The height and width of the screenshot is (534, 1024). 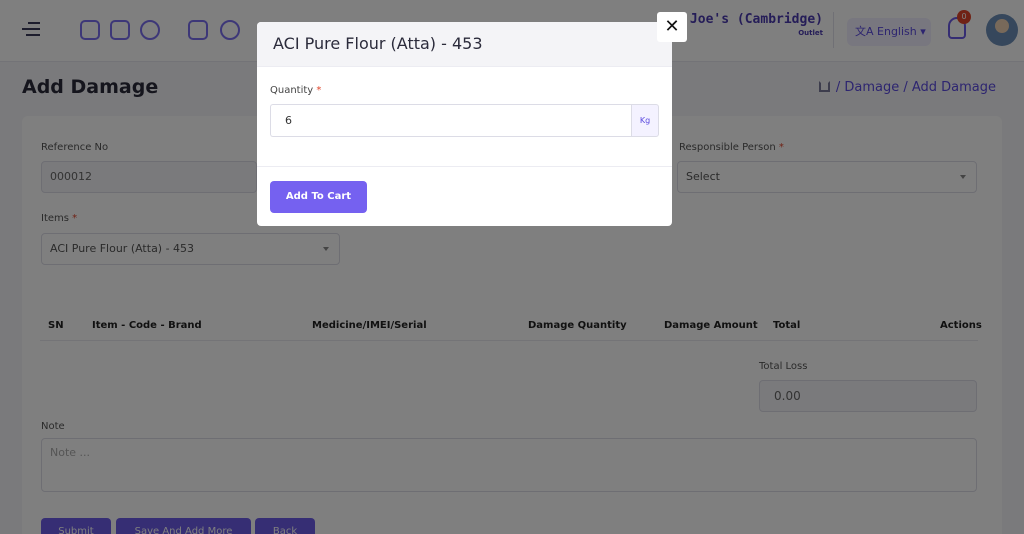 I want to click on quantity-group: 6 Kg, so click(x=464, y=120).